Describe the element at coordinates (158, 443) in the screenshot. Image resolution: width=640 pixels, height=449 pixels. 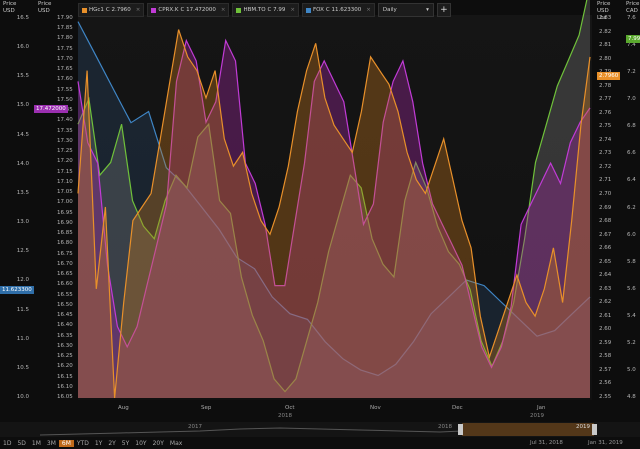
I see `period-20y: 20Y` at that location.